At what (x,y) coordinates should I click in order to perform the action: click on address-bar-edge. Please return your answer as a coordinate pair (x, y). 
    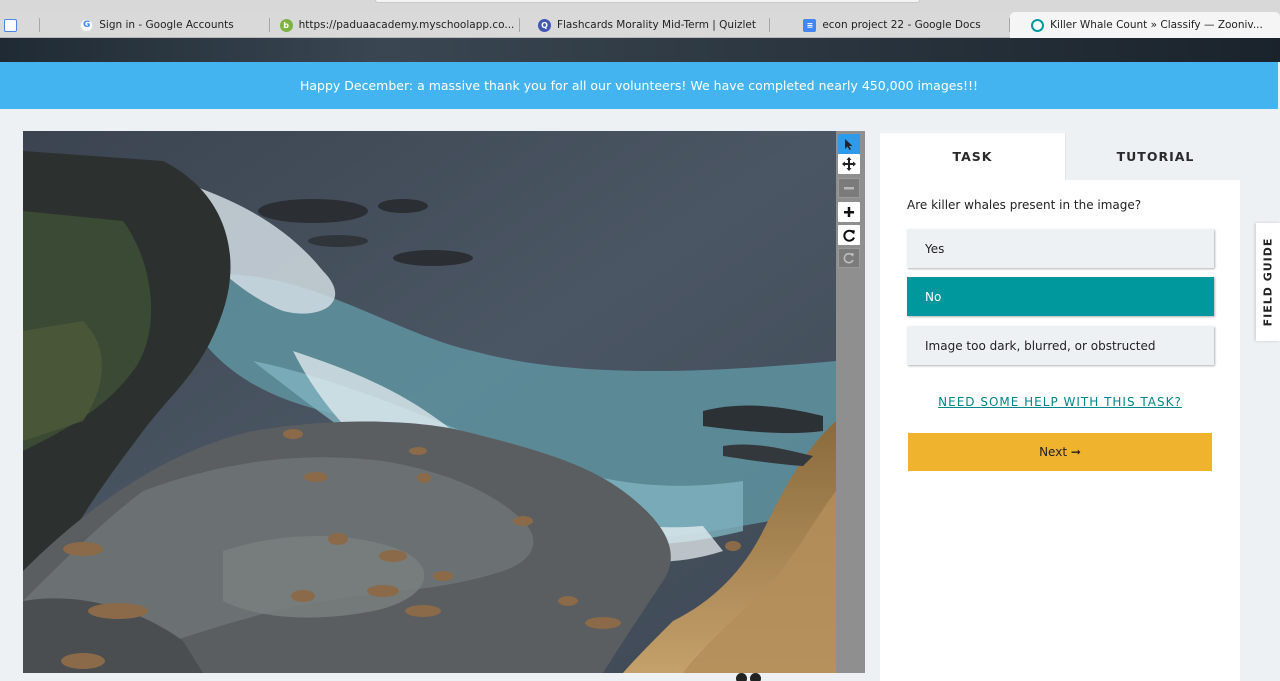
    Looking at the image, I should click on (647, 1).